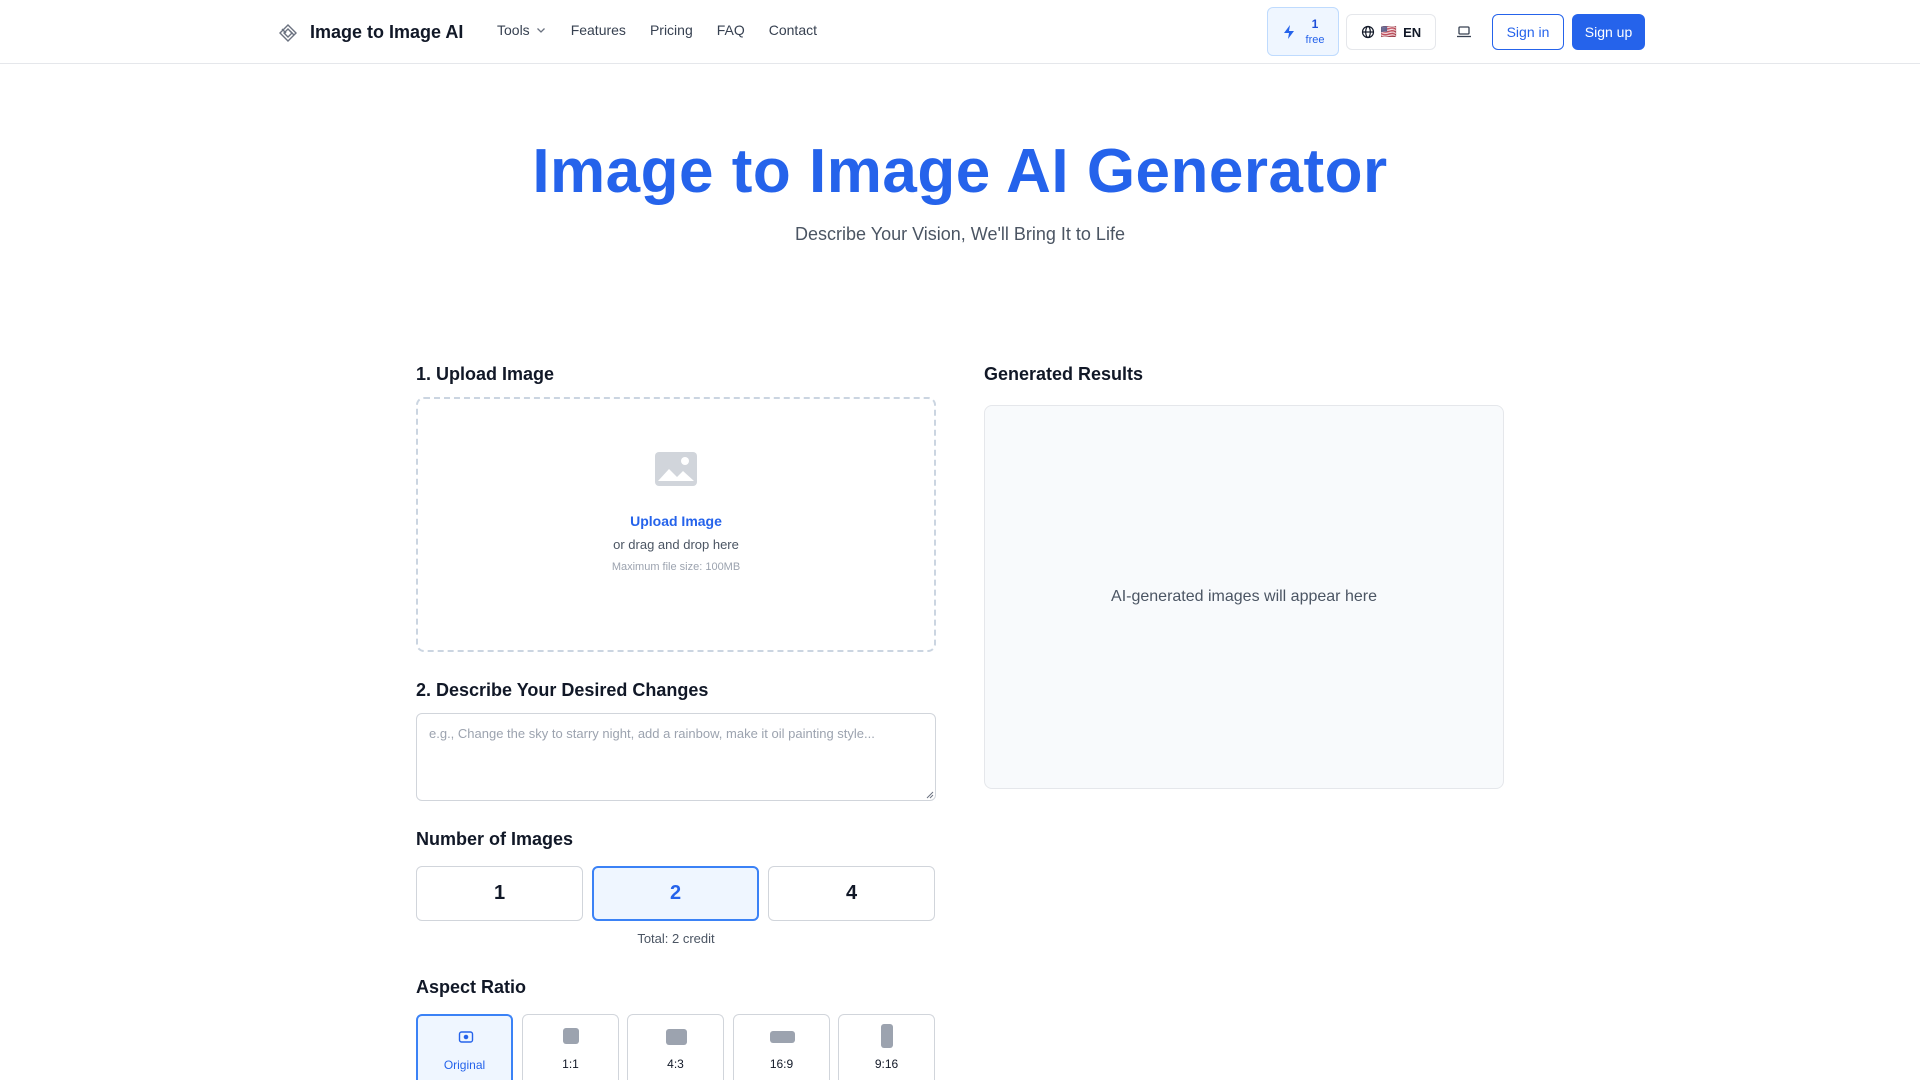  Describe the element at coordinates (676, 469) in the screenshot. I see `image-placeholder-icon` at that location.